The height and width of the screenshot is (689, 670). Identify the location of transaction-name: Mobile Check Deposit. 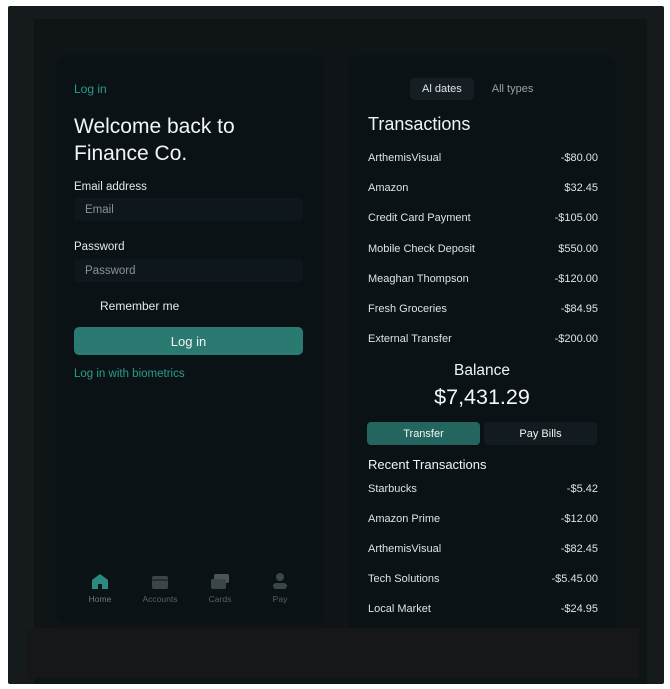
(421, 248).